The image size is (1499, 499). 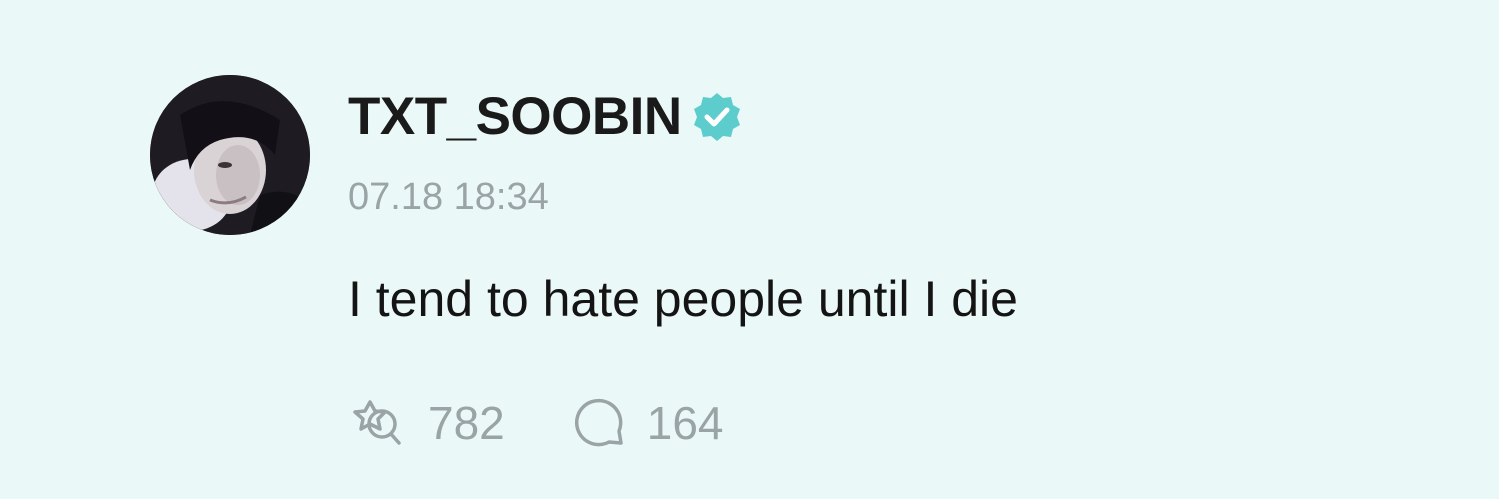 What do you see at coordinates (716, 117) in the screenshot?
I see `verified-badge-icon` at bounding box center [716, 117].